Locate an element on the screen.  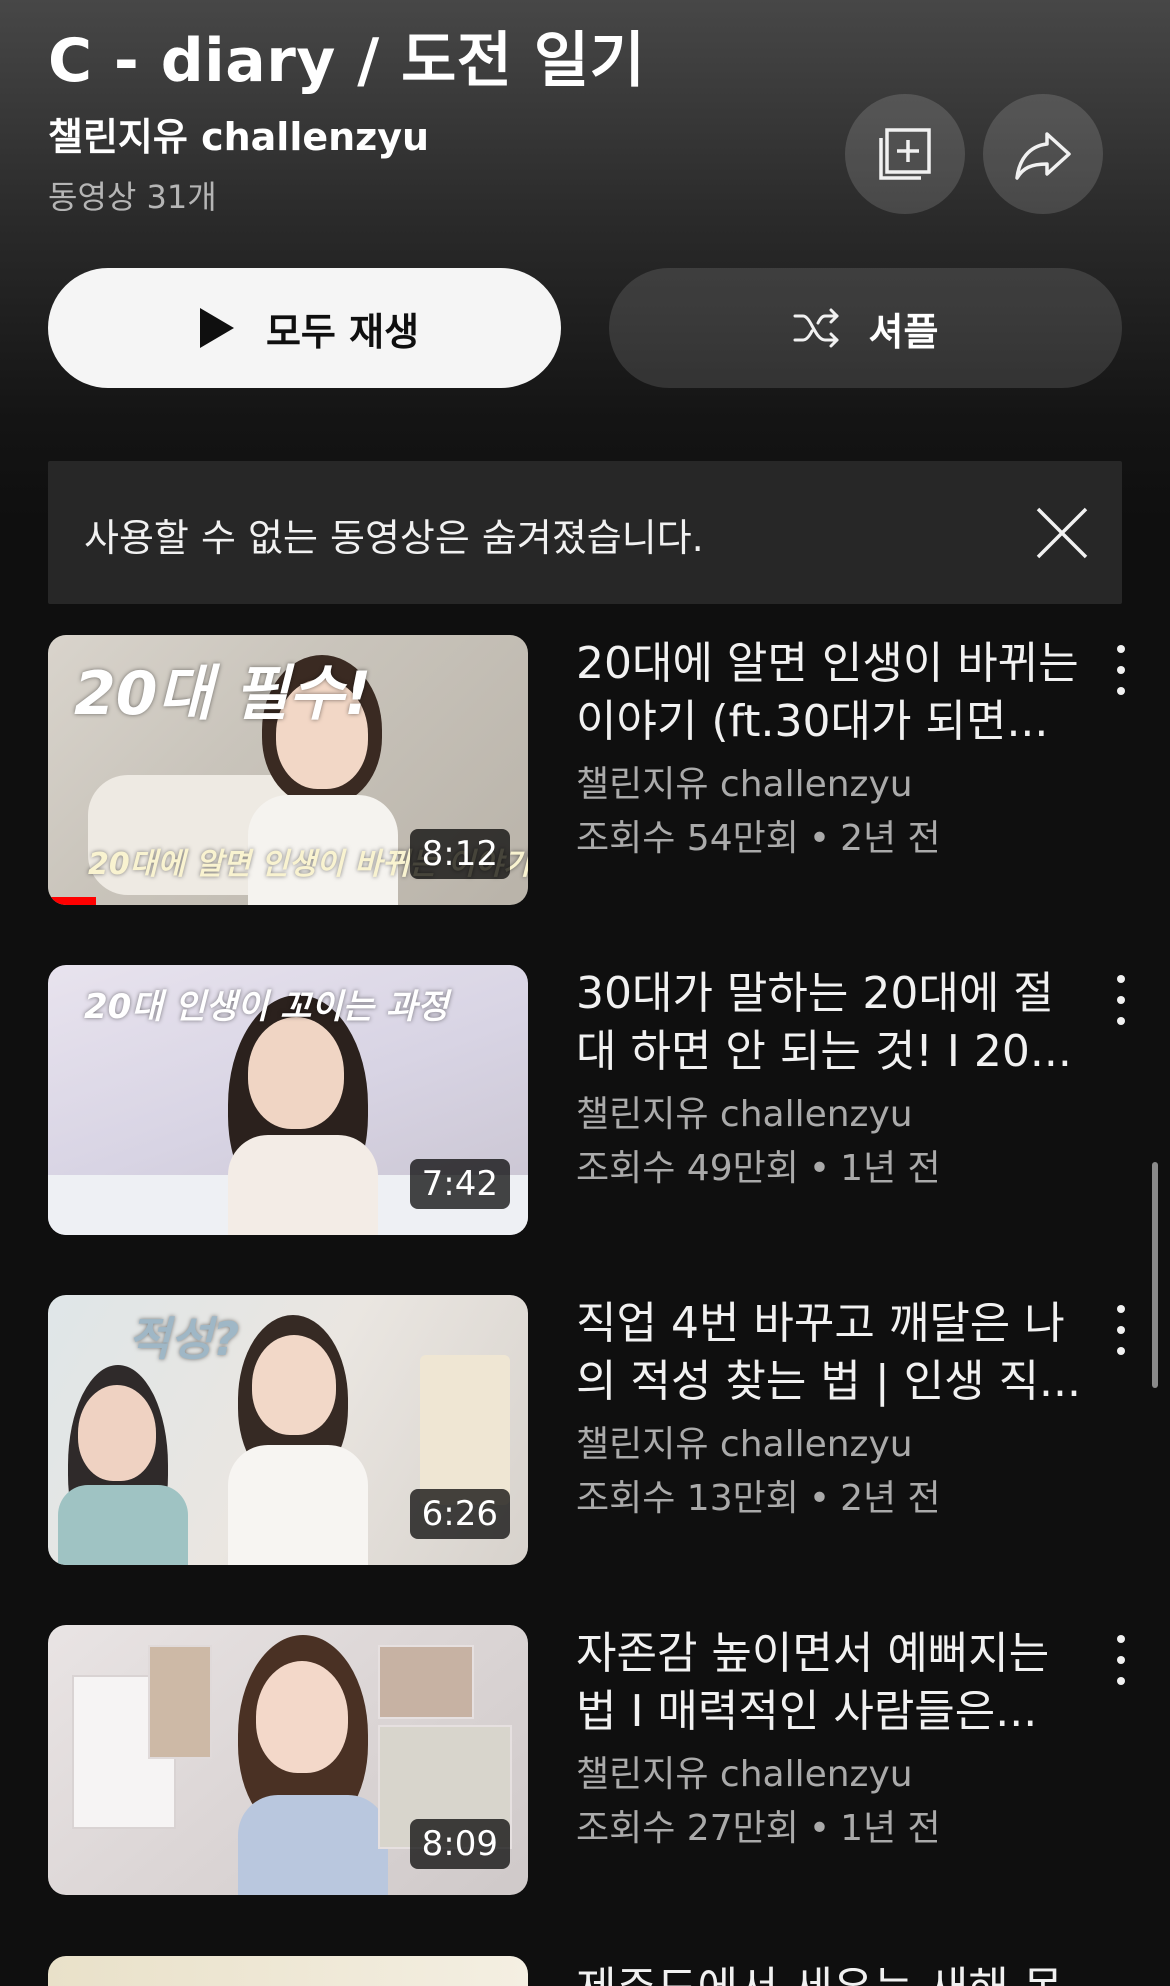
share-arrow-icon is located at coordinates (1043, 156).